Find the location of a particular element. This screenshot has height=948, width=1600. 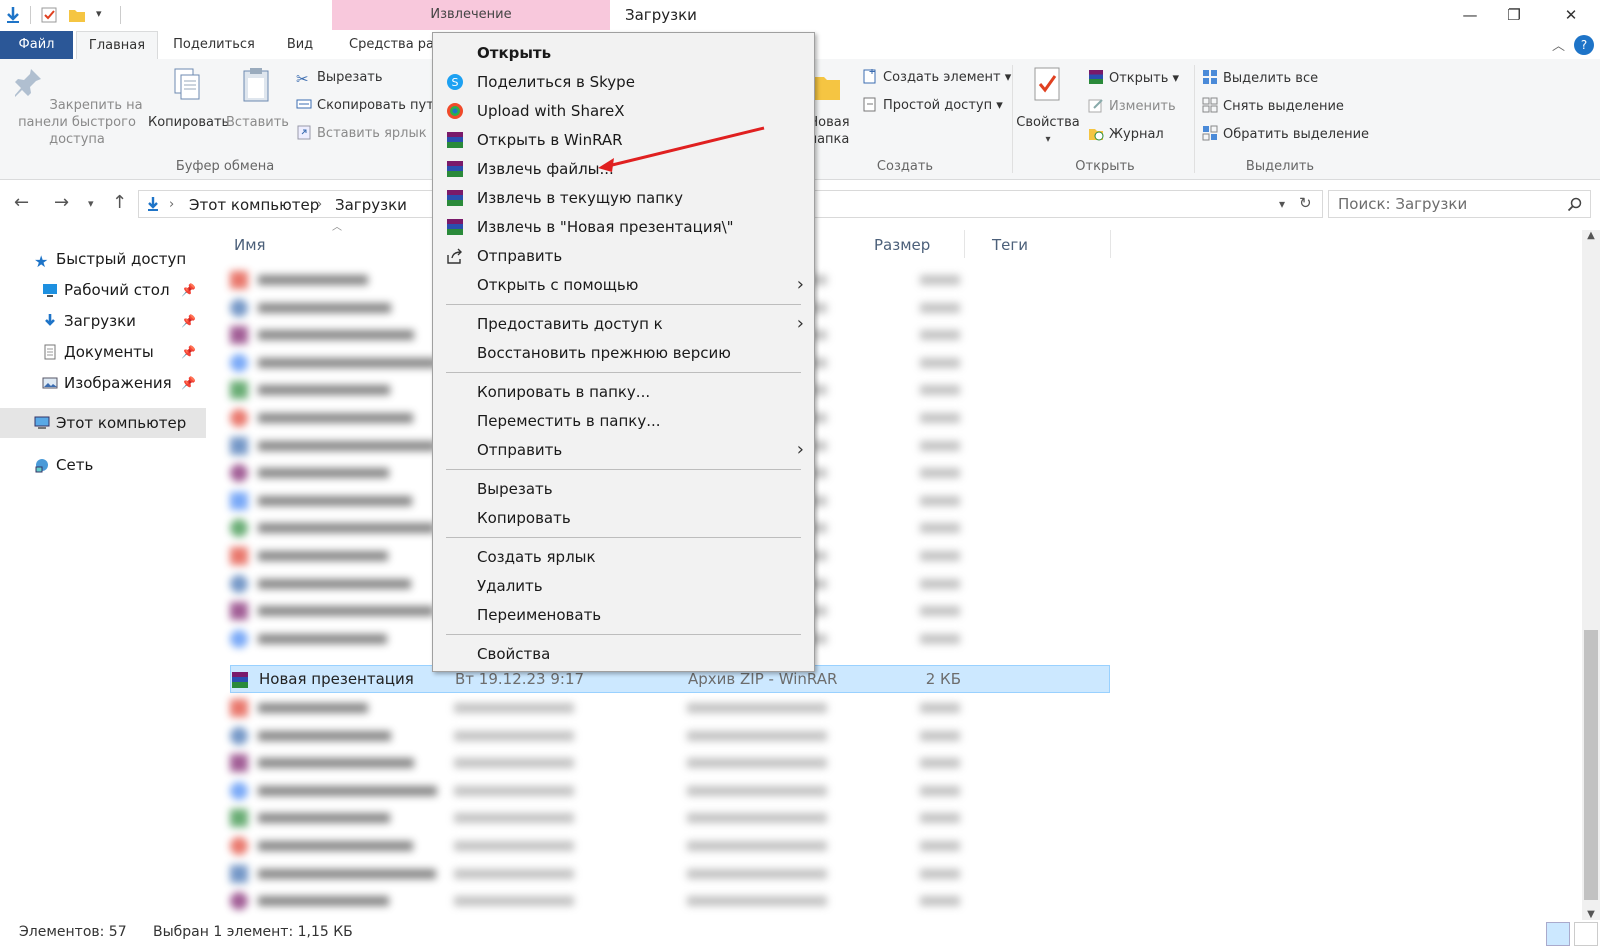

open-button: Открыть ▾ is located at coordinates (1133, 79).